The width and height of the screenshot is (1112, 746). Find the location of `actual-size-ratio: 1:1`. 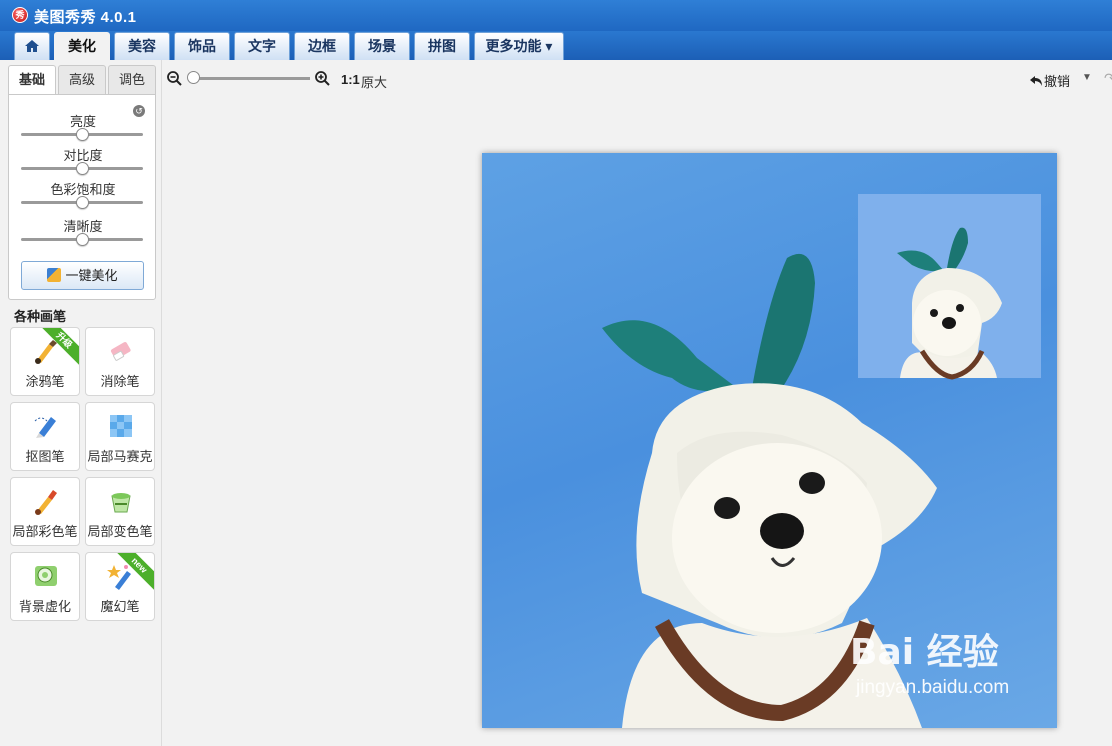

actual-size-ratio: 1:1 is located at coordinates (350, 79).